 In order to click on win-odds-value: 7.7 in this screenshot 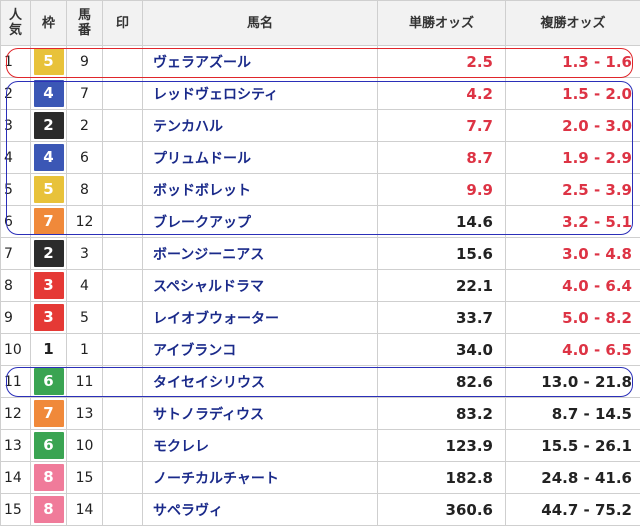, I will do `click(479, 126)`.